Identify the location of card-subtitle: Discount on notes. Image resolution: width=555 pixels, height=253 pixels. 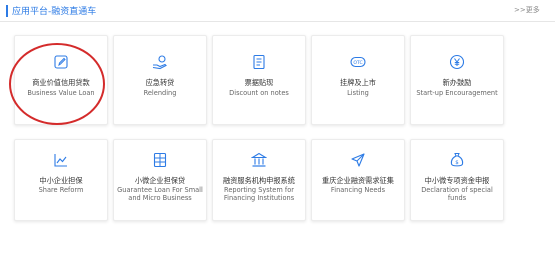
(259, 93).